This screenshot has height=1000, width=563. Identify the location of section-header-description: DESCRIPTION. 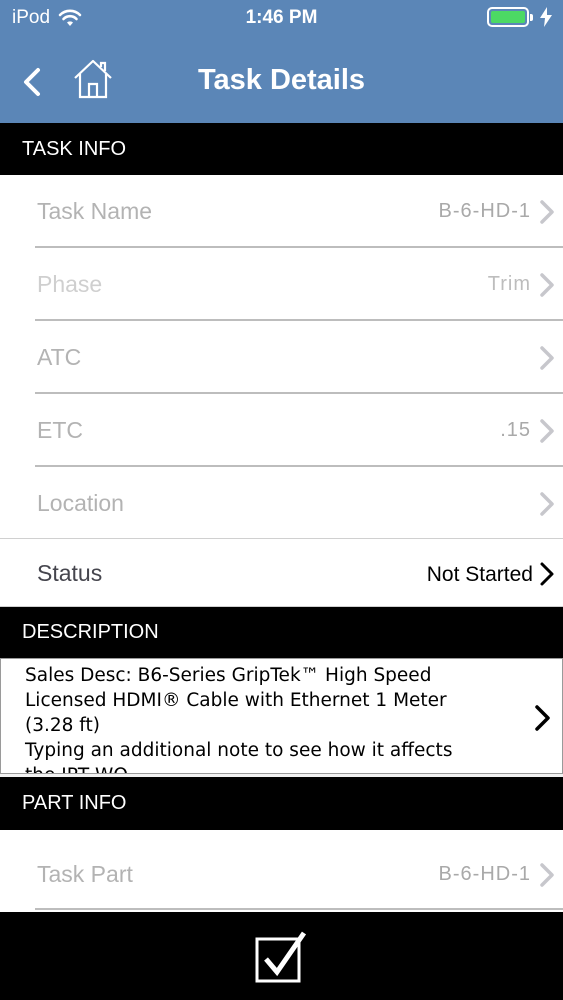
(281, 632).